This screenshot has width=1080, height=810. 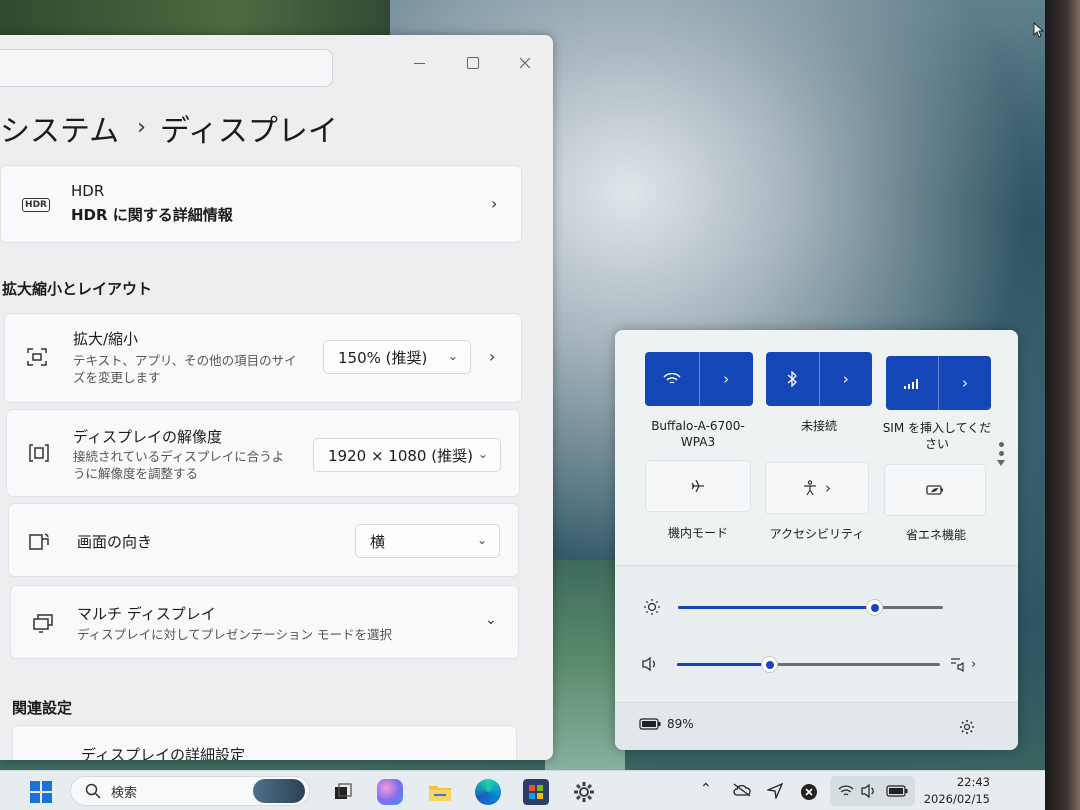 I want to click on volume-slider-thumb, so click(x=769, y=664).